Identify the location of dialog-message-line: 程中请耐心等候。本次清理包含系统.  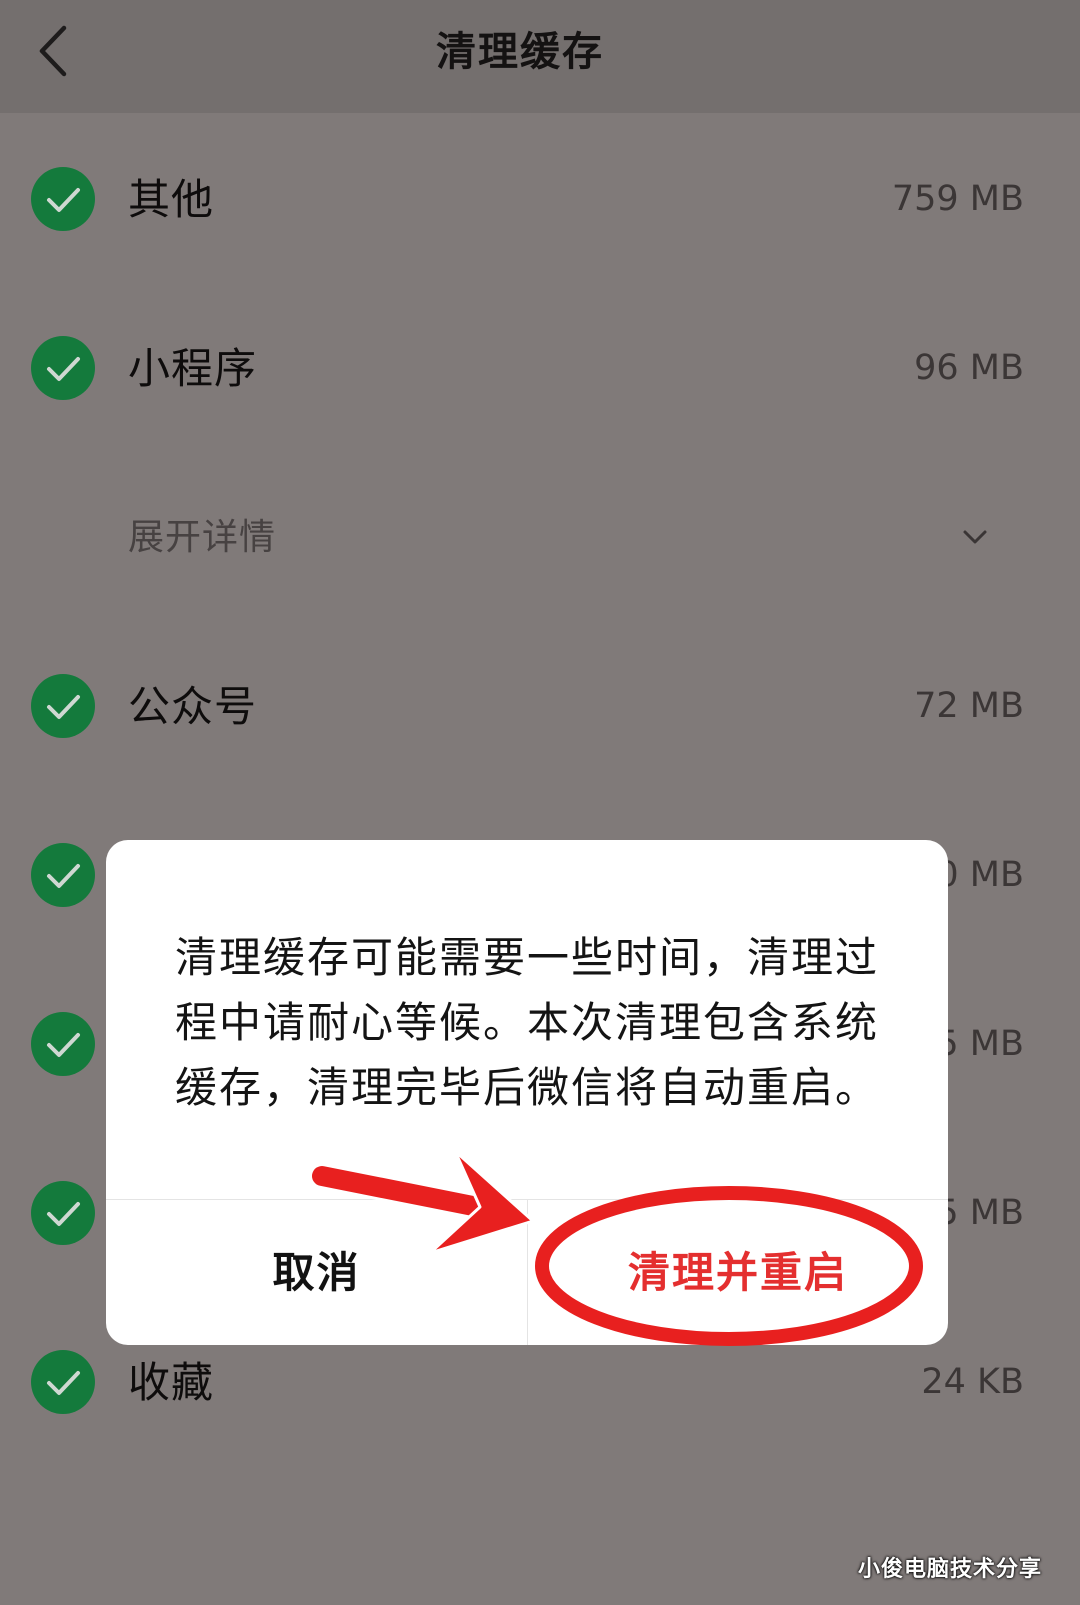
(526, 1022).